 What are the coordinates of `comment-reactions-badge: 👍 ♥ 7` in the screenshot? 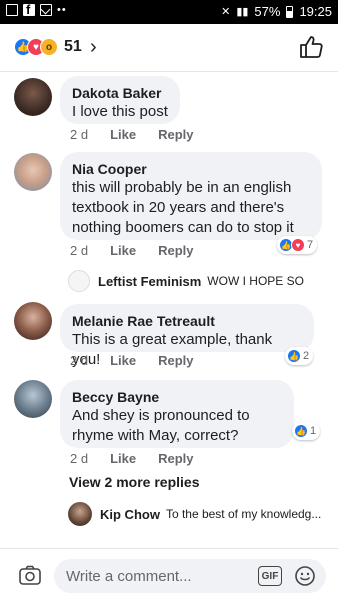 It's located at (297, 245).